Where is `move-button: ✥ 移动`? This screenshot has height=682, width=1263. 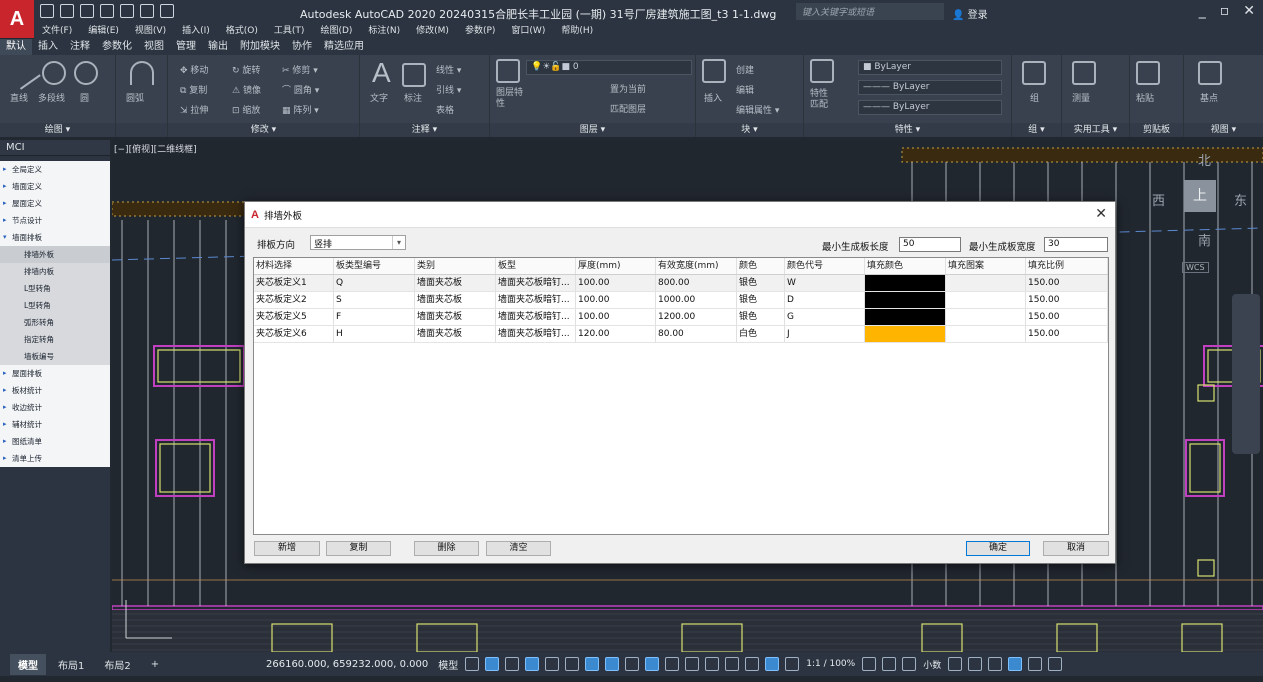
move-button: ✥ 移动 is located at coordinates (194, 69).